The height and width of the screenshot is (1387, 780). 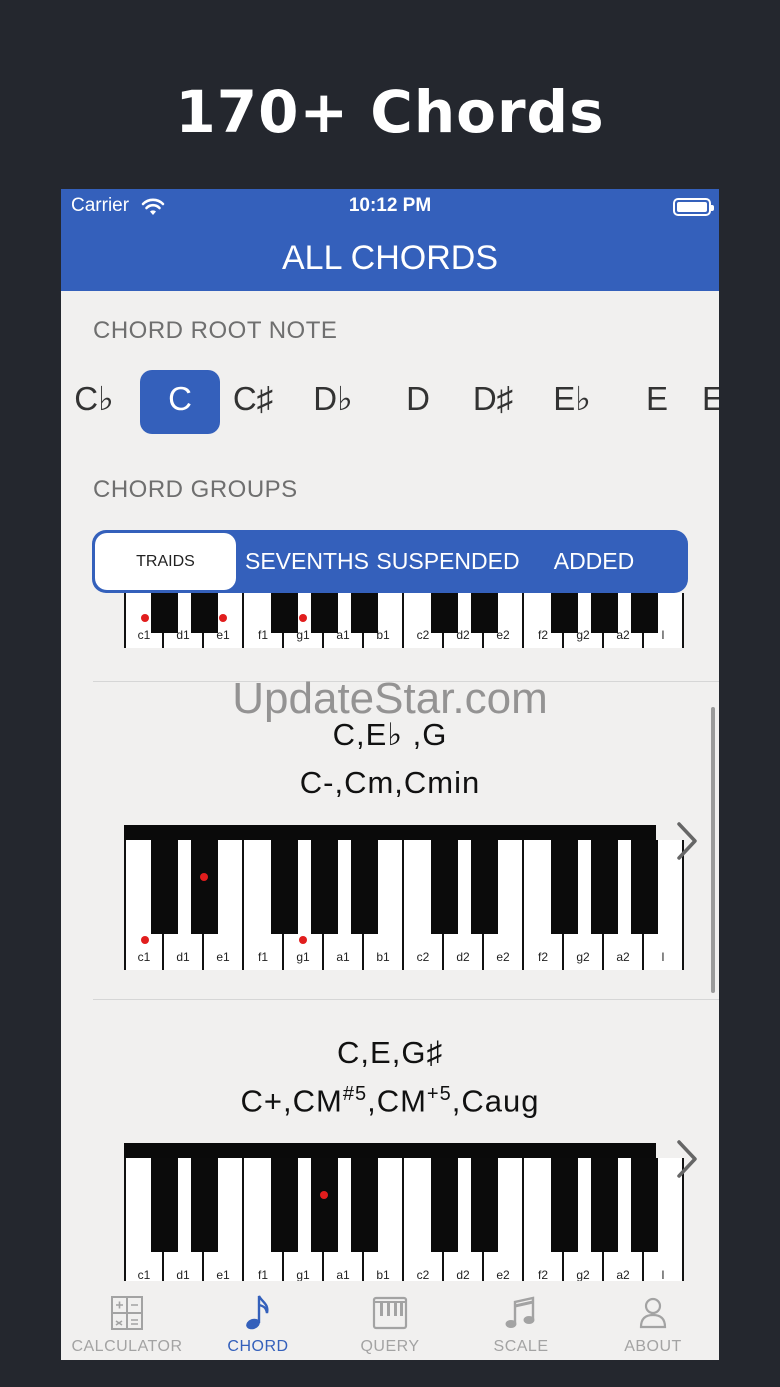 I want to click on segment-triads: TRAIDS, so click(x=165, y=561).